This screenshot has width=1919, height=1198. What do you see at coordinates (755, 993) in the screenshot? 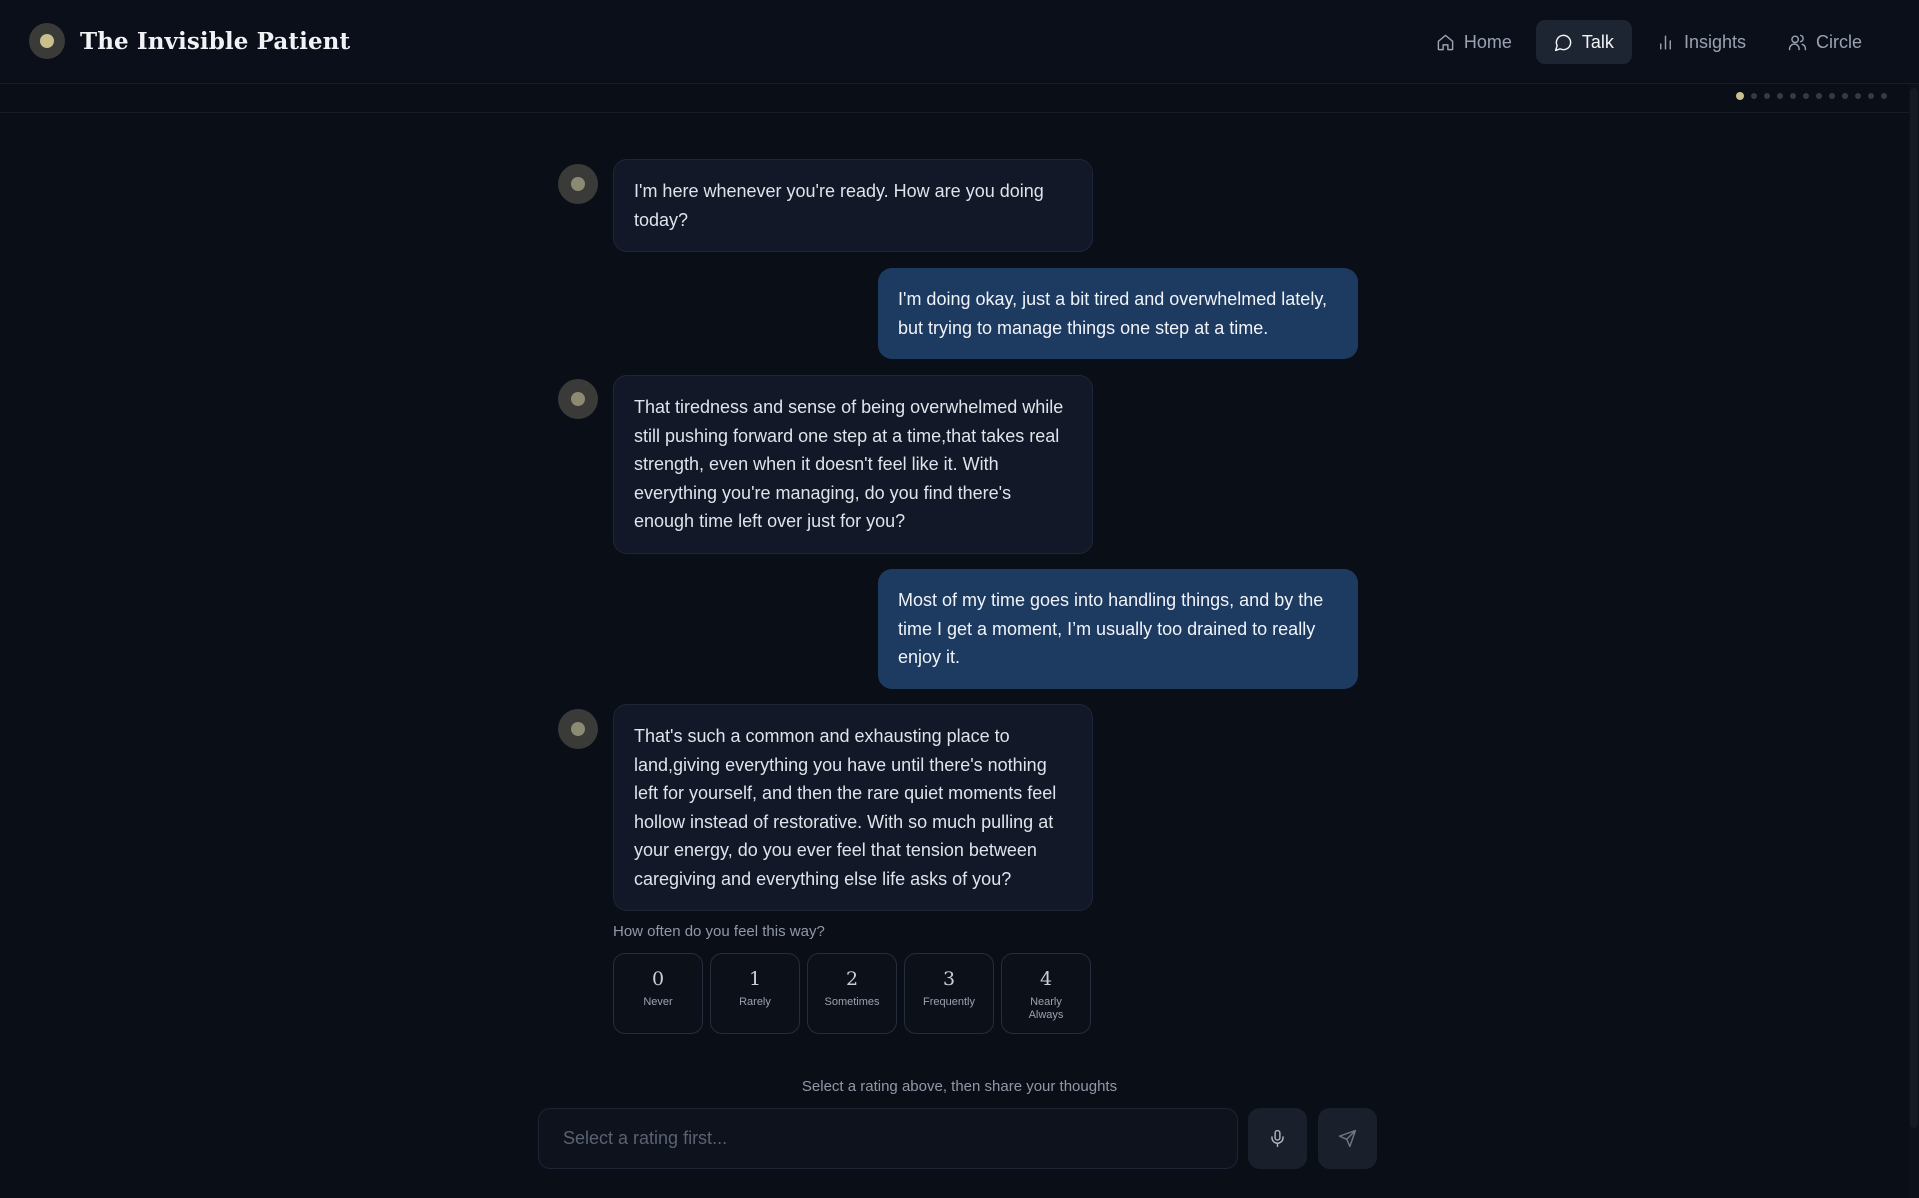
I see `rating-option-1: 1 Rarely` at bounding box center [755, 993].